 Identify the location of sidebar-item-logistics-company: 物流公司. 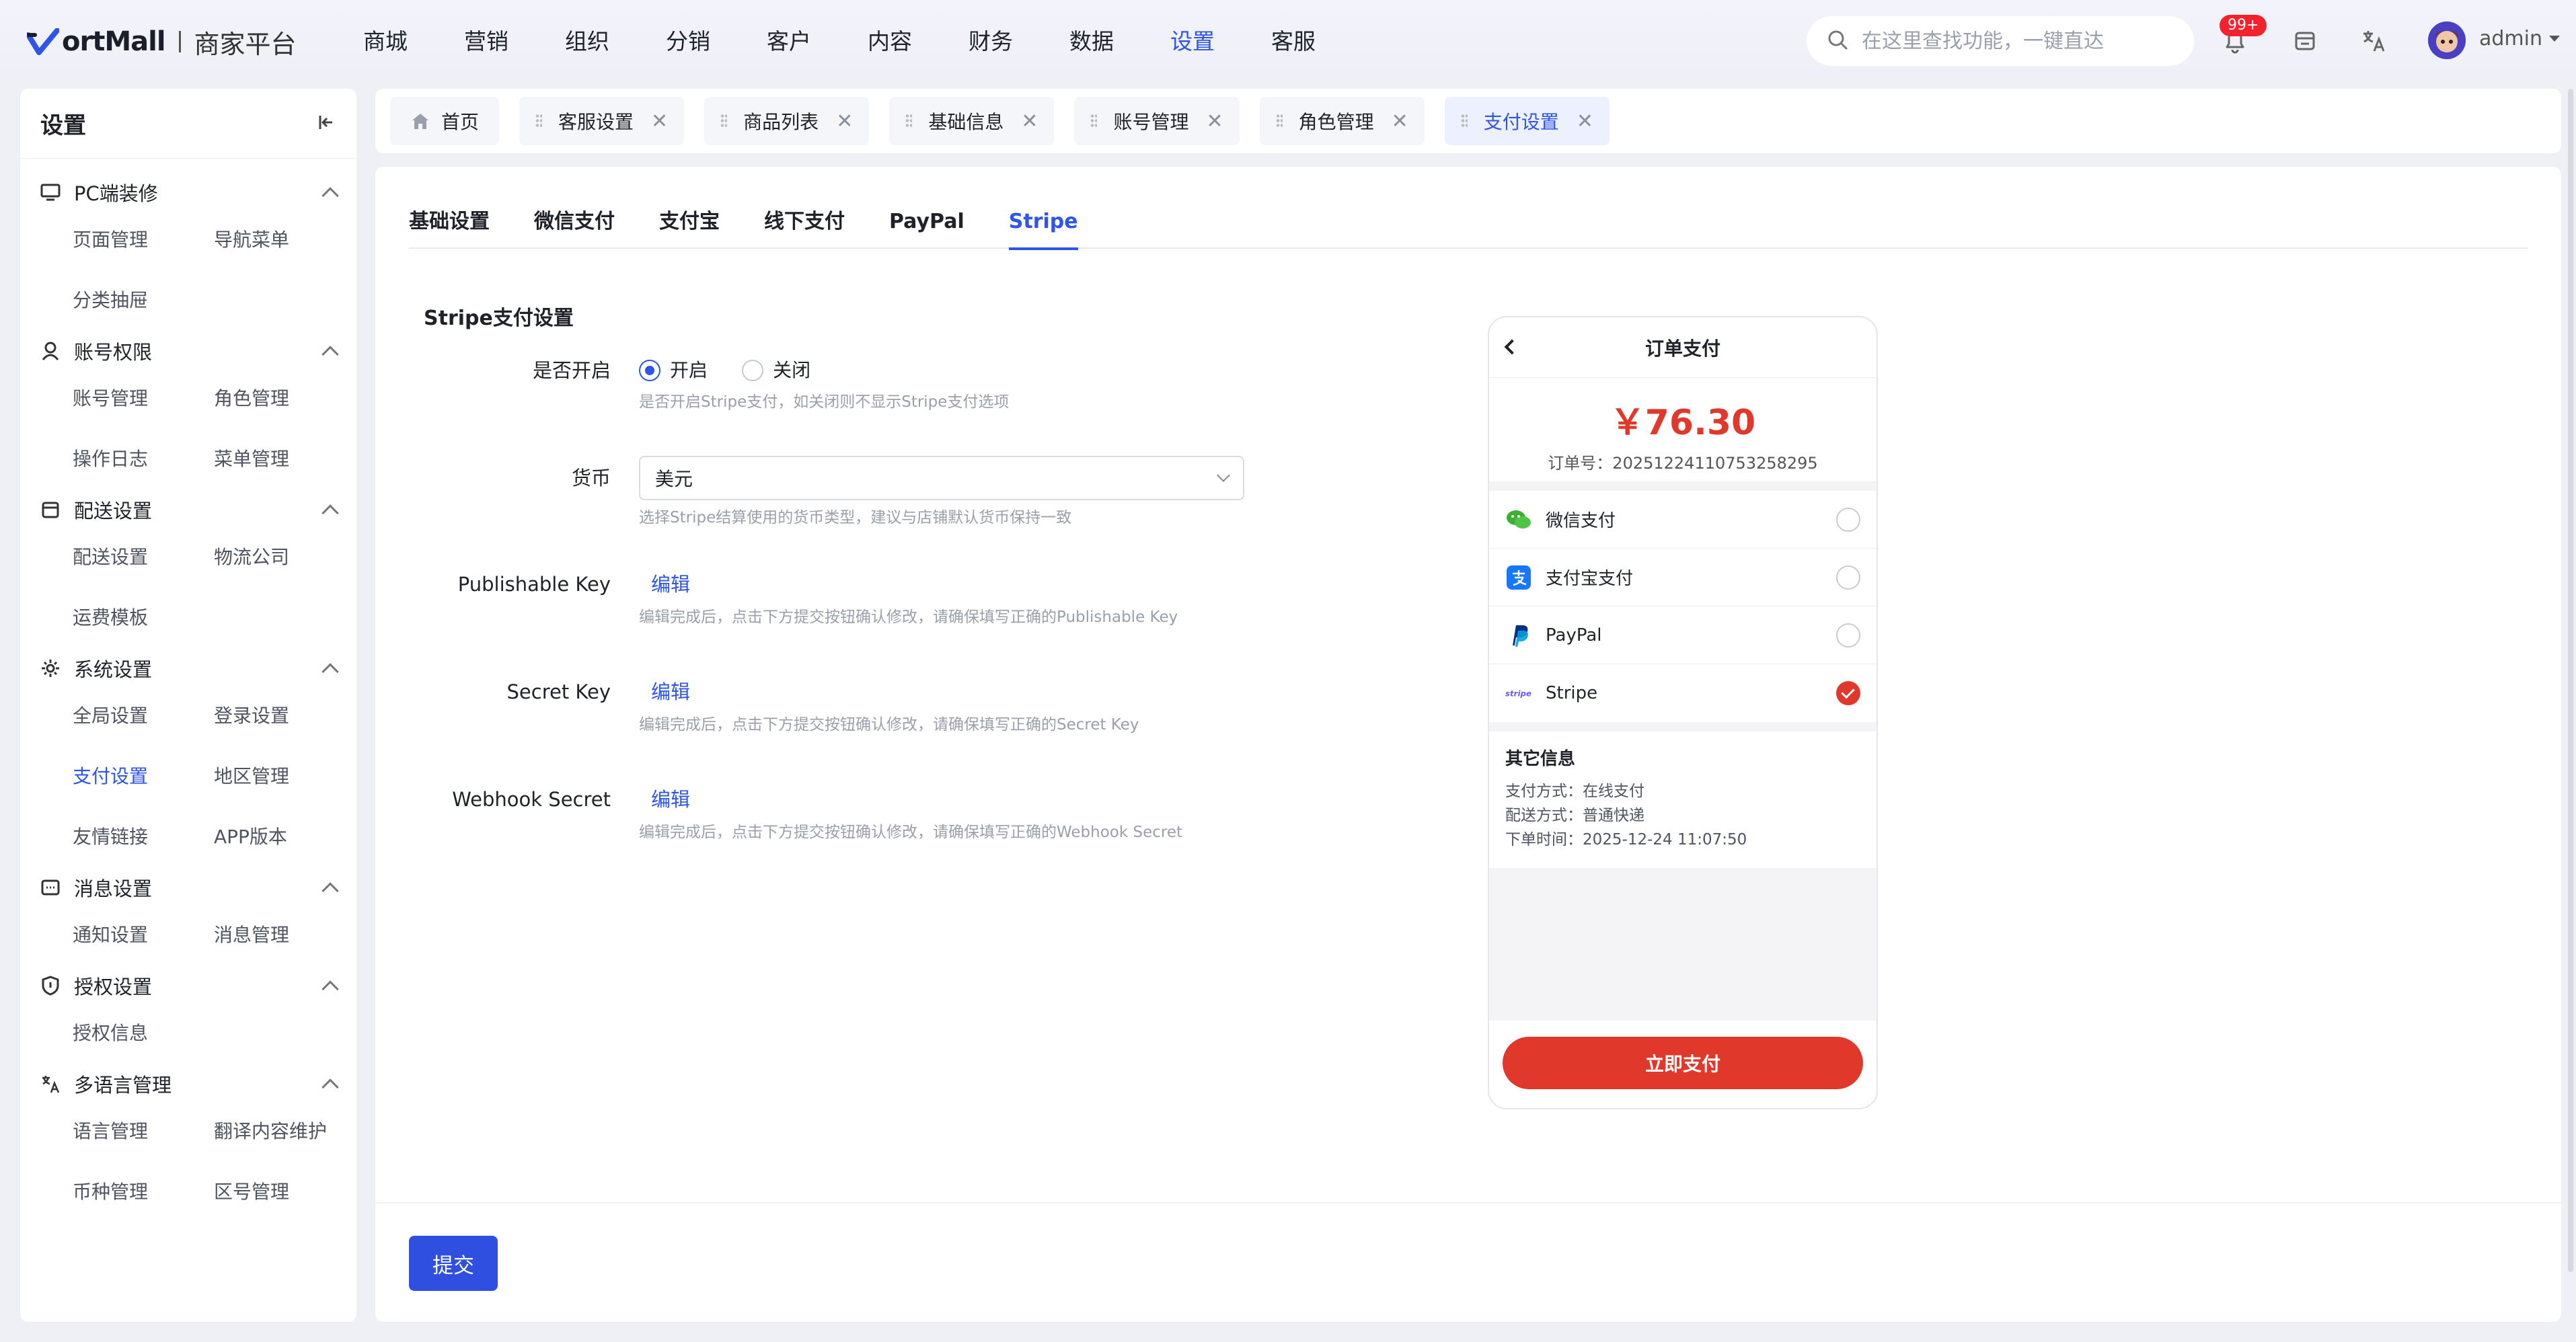
(284, 557).